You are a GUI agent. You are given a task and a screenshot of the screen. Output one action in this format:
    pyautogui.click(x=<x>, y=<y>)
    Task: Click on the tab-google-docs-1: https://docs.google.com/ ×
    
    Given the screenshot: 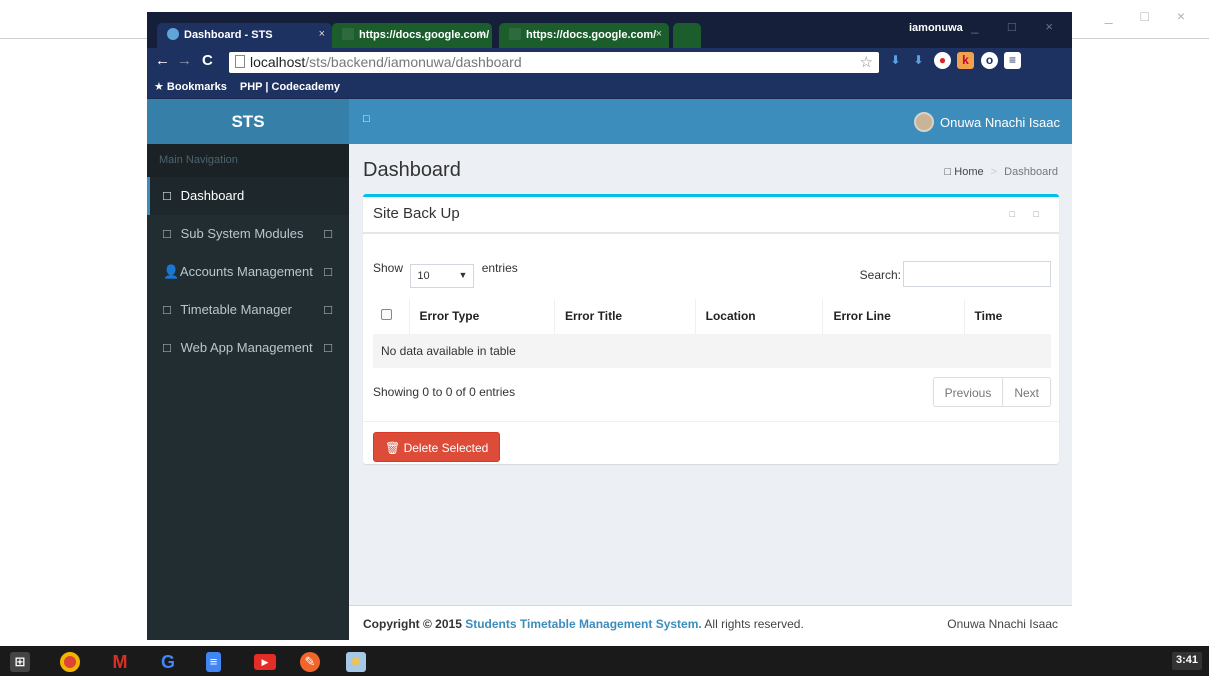 What is the action you would take?
    pyautogui.click(x=412, y=35)
    